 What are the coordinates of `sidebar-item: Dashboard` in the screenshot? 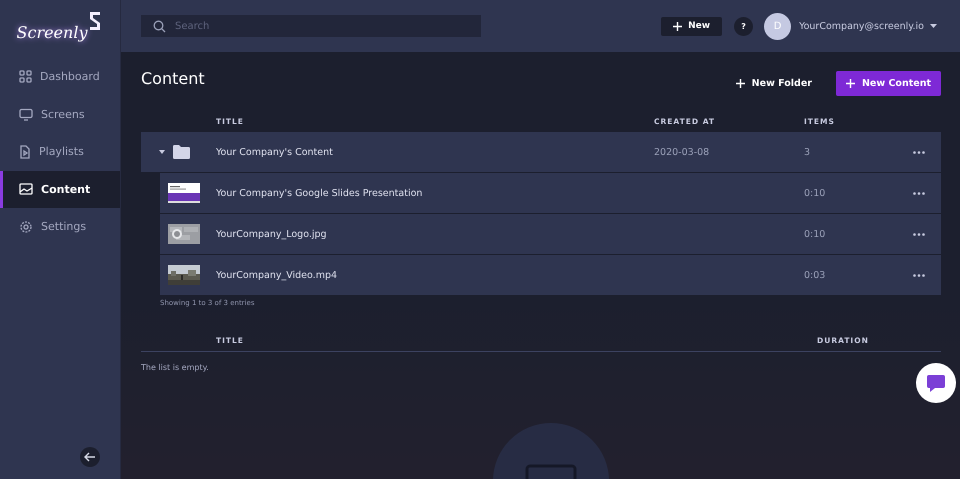 It's located at (60, 77).